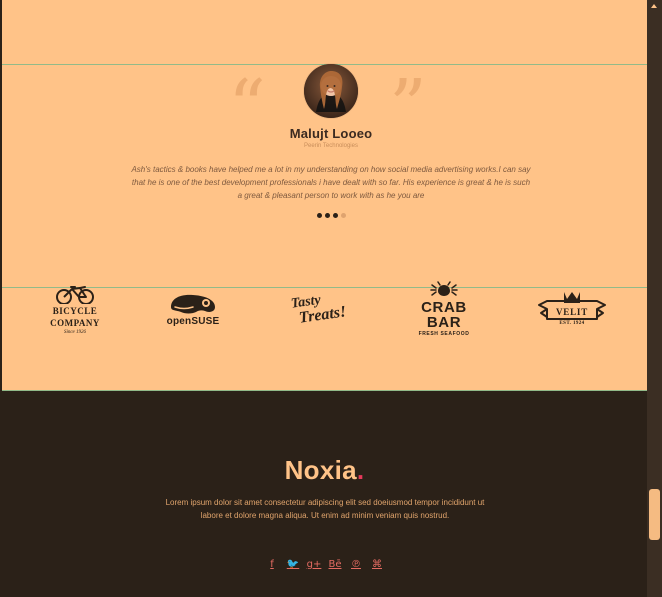  I want to click on logo-crab-bar: CRAB BAR FRESH SEAFOOD, so click(444, 309).